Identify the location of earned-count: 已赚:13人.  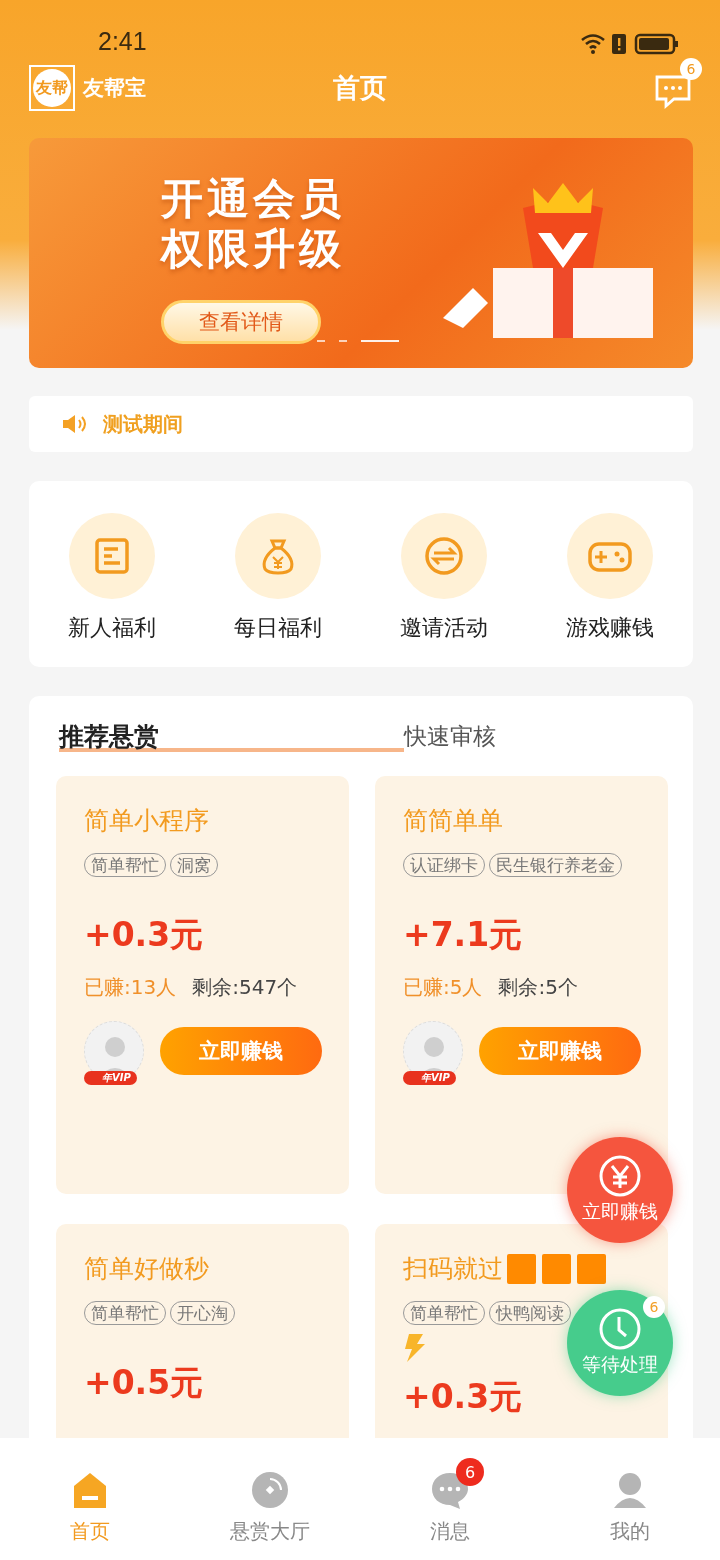
(130, 987).